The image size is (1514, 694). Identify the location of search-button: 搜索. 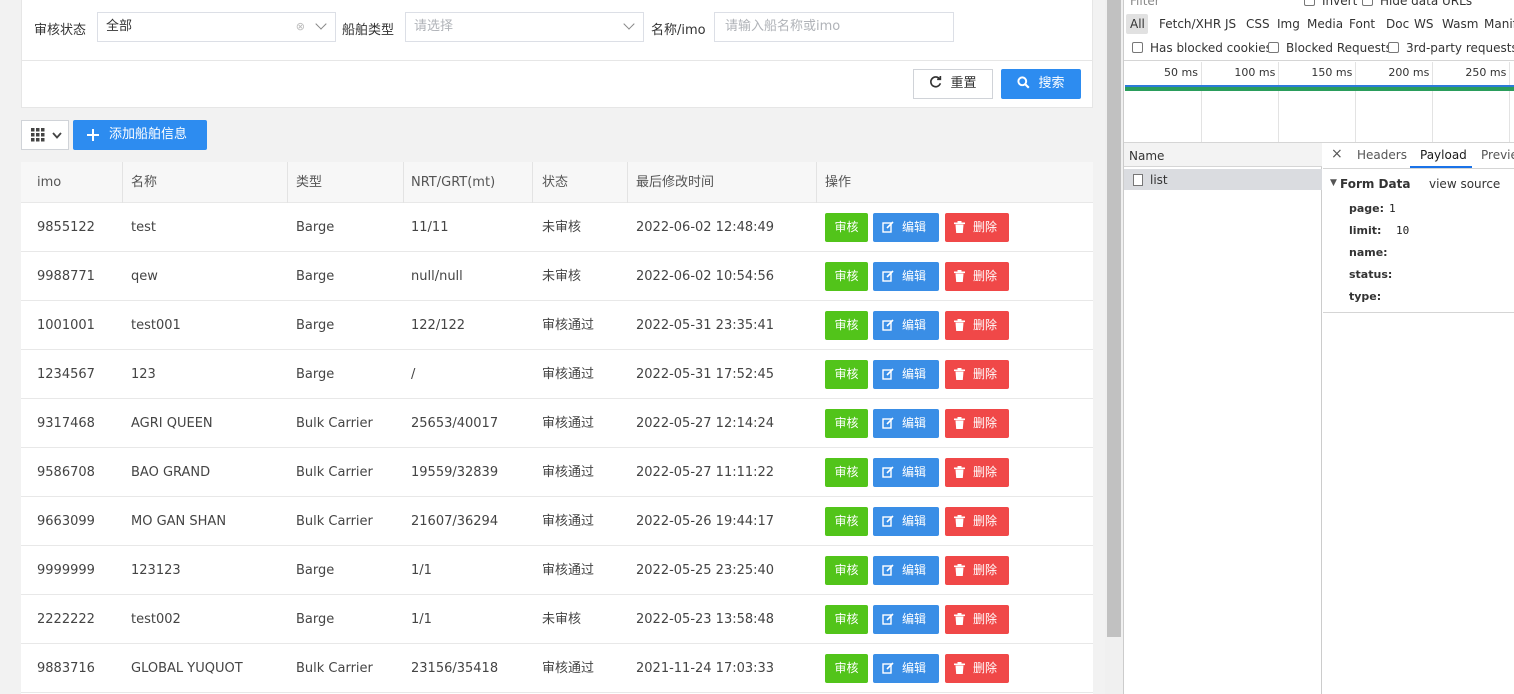
(1041, 84).